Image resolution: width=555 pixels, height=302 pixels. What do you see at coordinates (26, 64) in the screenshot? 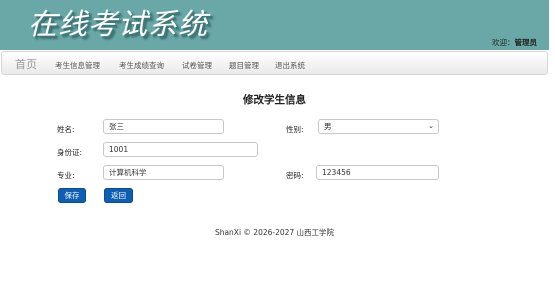
I see `nav-home: 首页` at bounding box center [26, 64].